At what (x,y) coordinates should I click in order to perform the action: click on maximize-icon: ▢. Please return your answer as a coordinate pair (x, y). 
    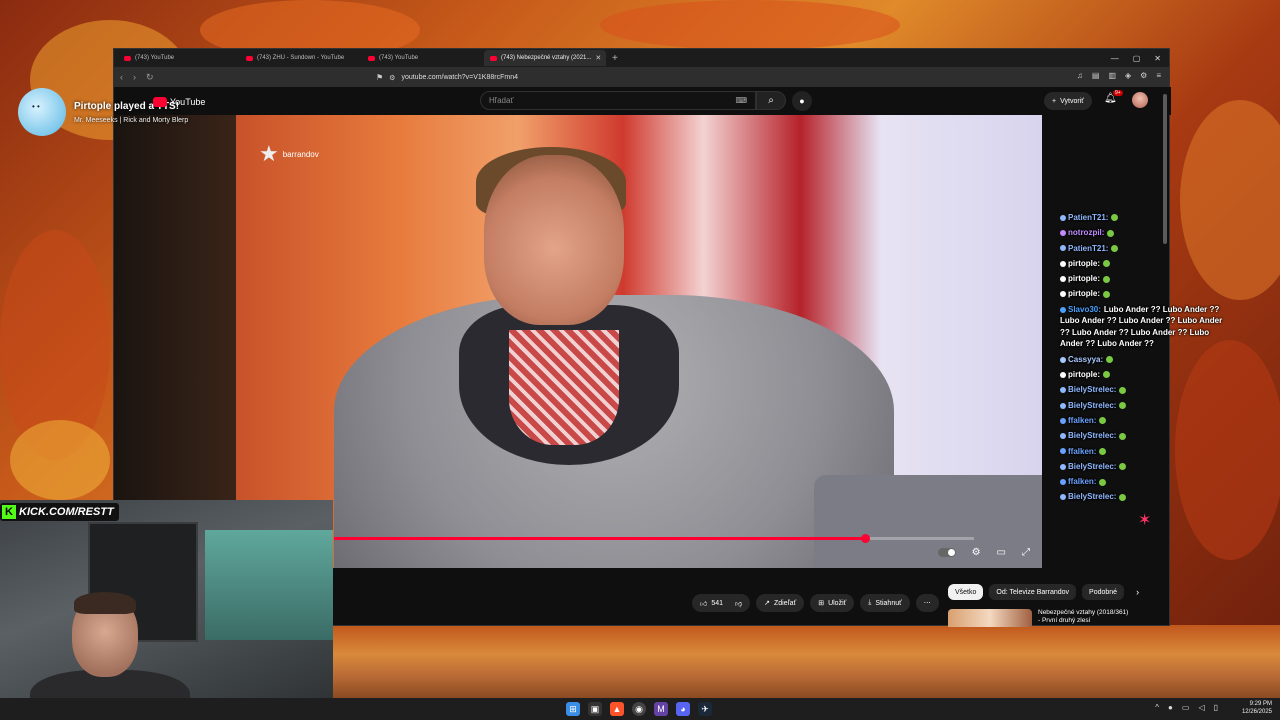
    Looking at the image, I should click on (1137, 58).